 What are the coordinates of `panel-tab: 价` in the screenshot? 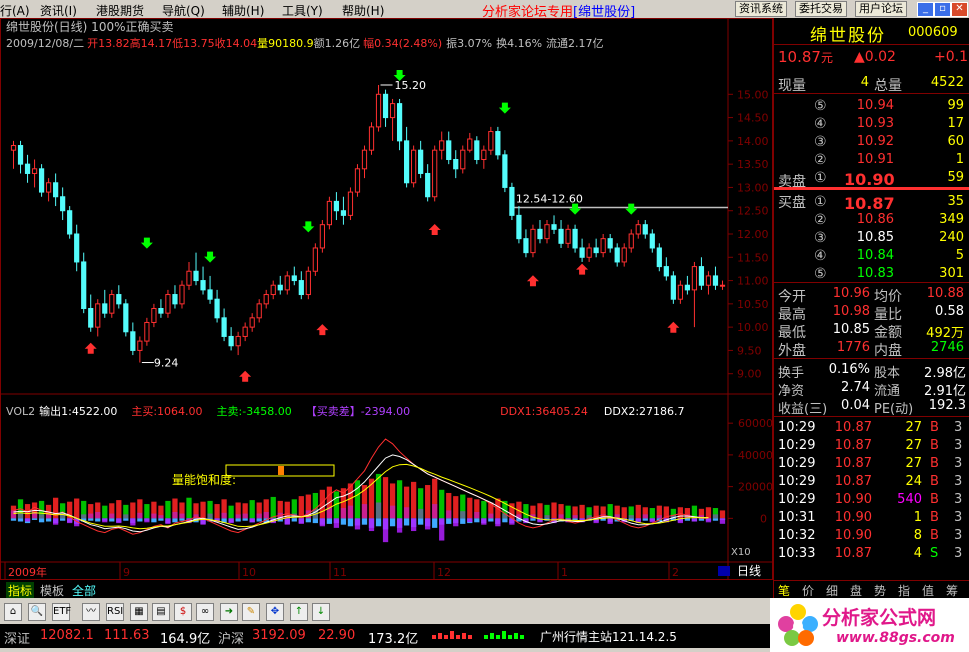 It's located at (808, 590).